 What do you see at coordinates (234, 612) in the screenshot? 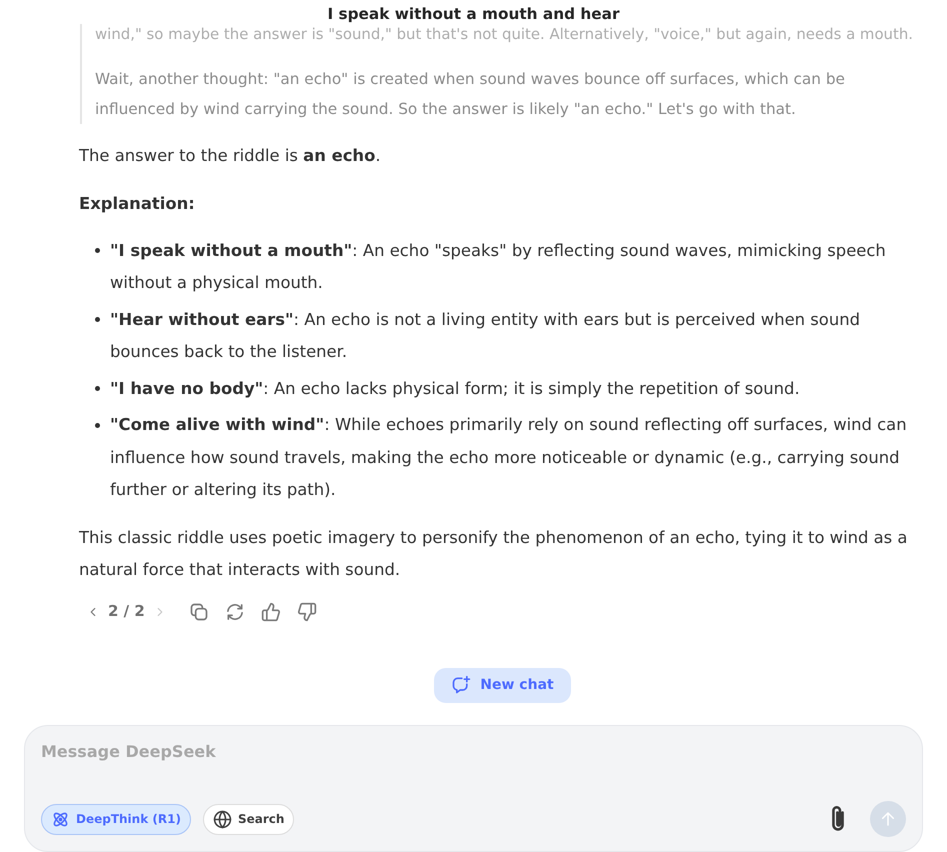
I see `refresh-icon` at bounding box center [234, 612].